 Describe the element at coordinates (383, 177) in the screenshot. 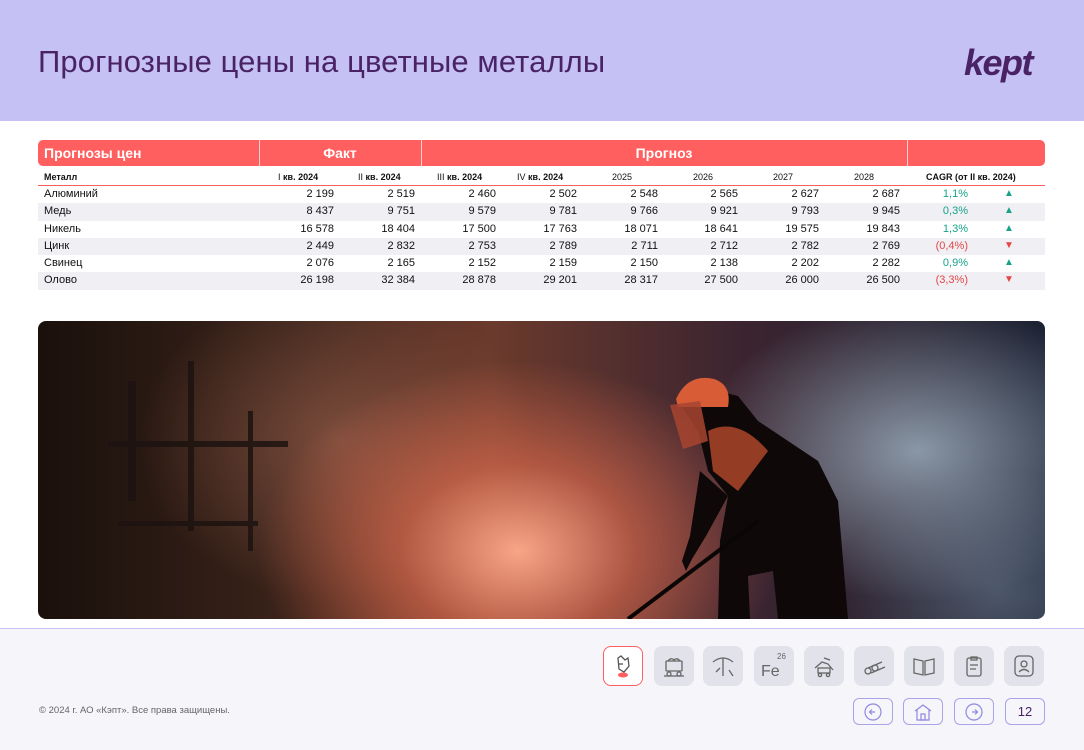

I see `col-q2-rest: кв. 2024` at that location.